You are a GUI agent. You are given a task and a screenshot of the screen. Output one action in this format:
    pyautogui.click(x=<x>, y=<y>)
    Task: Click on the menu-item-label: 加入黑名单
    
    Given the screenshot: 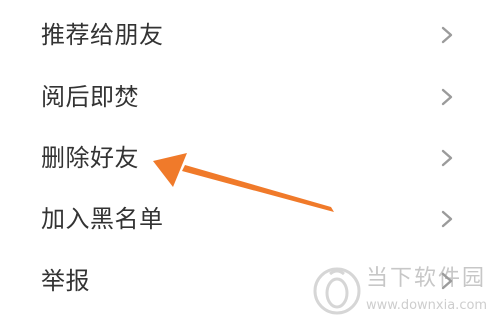 What is the action you would take?
    pyautogui.click(x=102, y=219)
    